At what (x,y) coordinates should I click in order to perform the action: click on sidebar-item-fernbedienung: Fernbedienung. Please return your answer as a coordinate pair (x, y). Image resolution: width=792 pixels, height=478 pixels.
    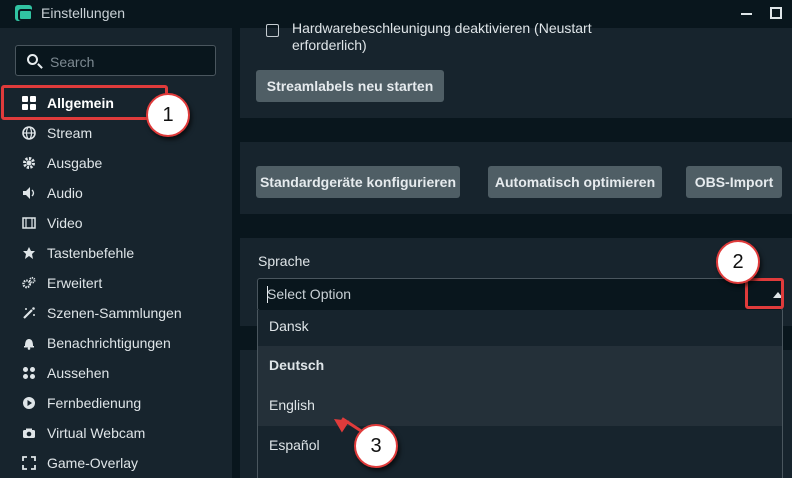
    Looking at the image, I should click on (116, 403).